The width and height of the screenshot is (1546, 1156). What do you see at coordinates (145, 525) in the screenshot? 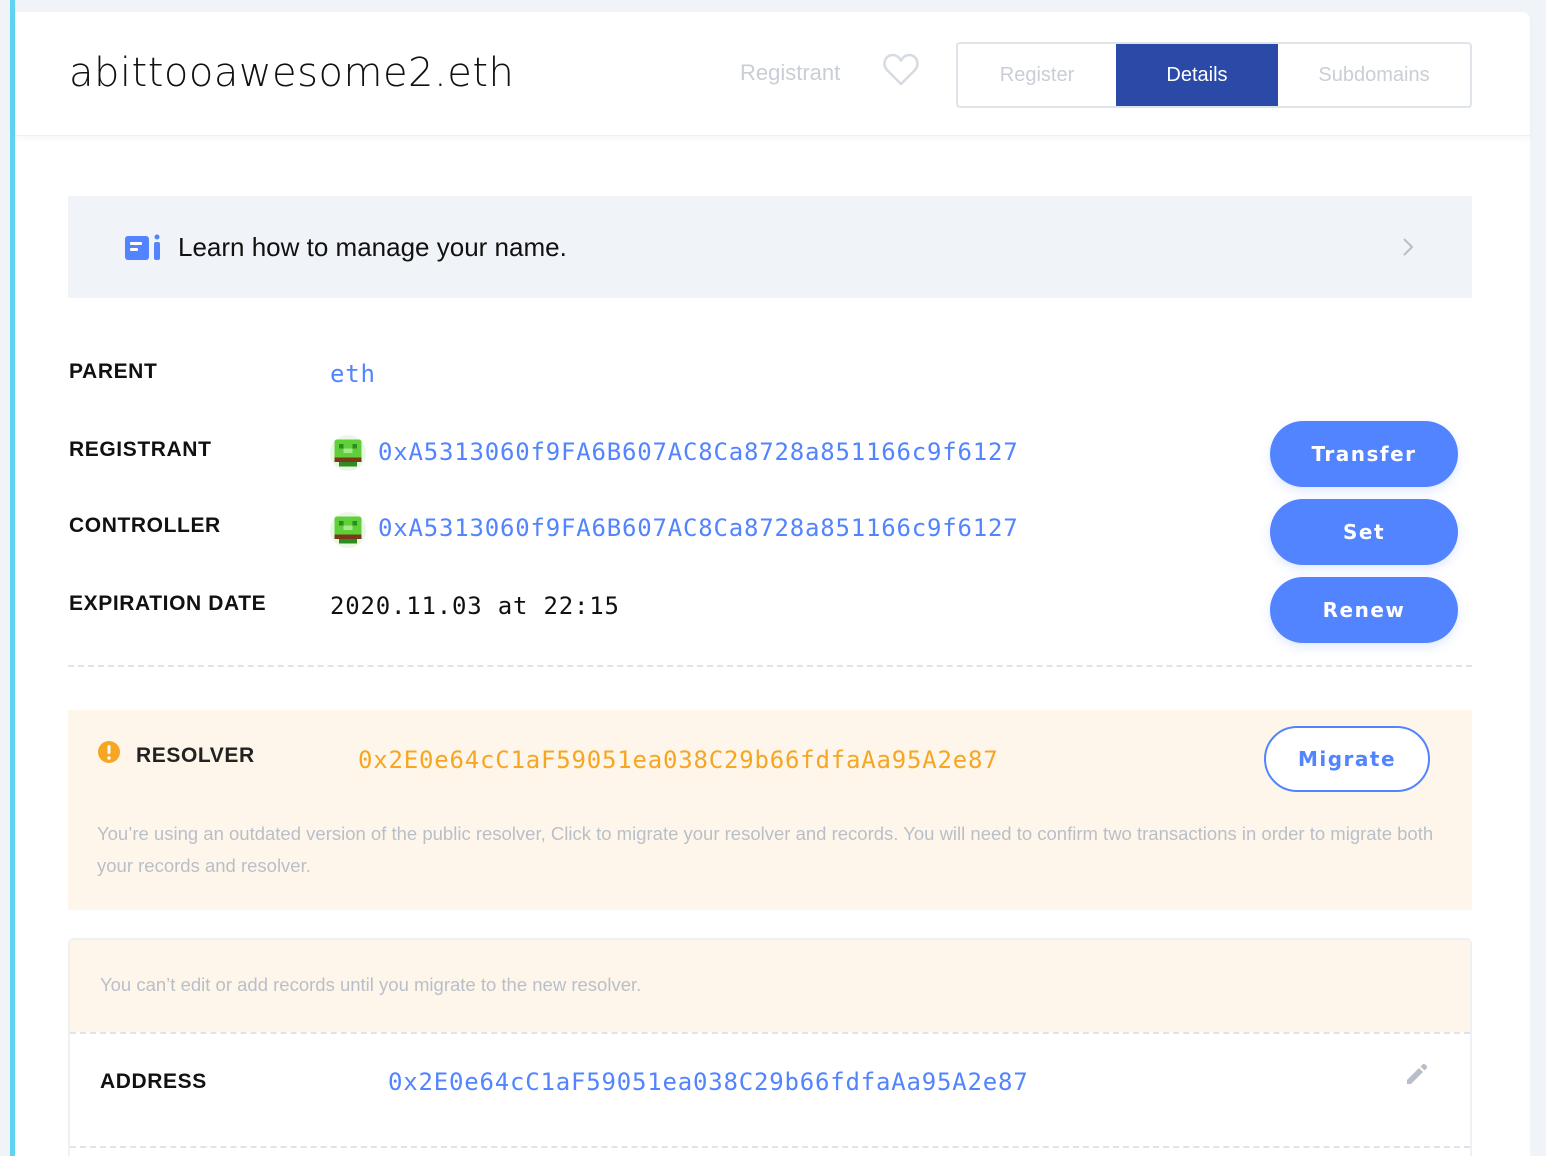
I see `controller-label: CONTROLLER` at bounding box center [145, 525].